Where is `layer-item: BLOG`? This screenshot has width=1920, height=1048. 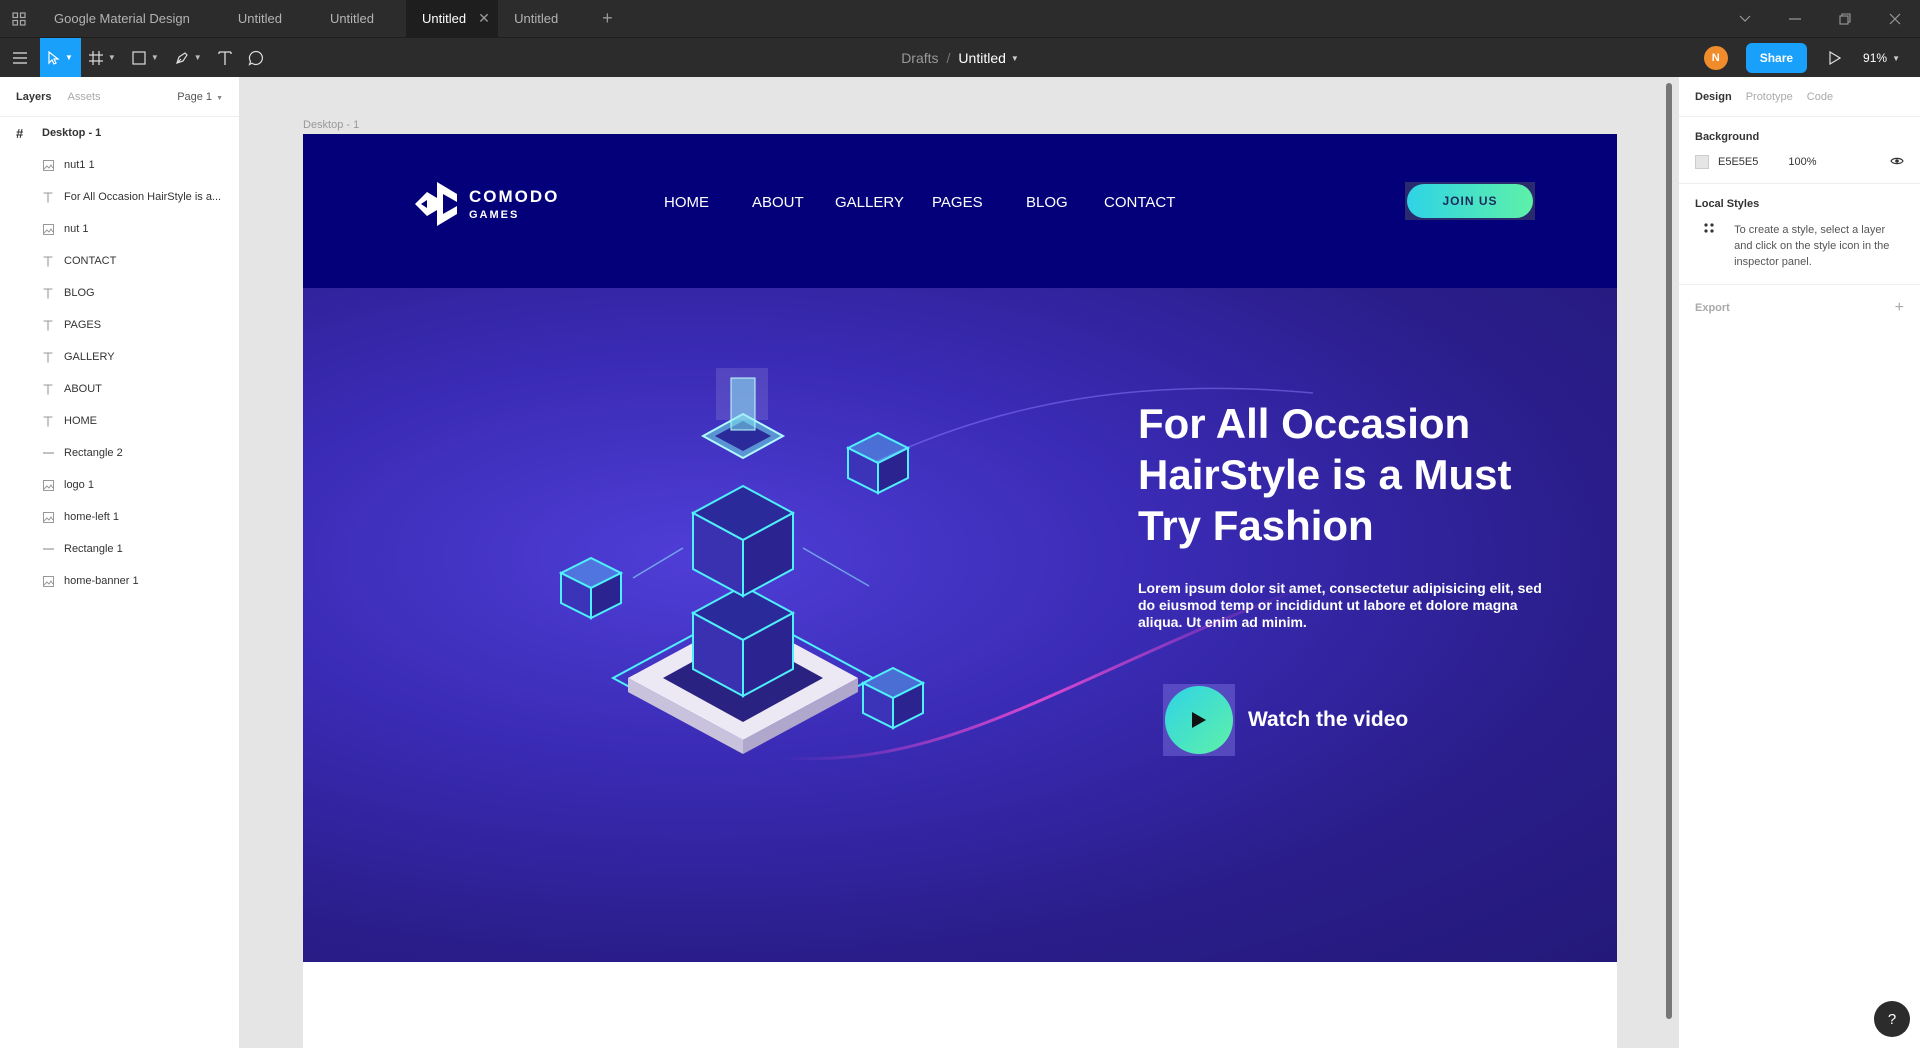
layer-item: BLOG is located at coordinates (119, 293).